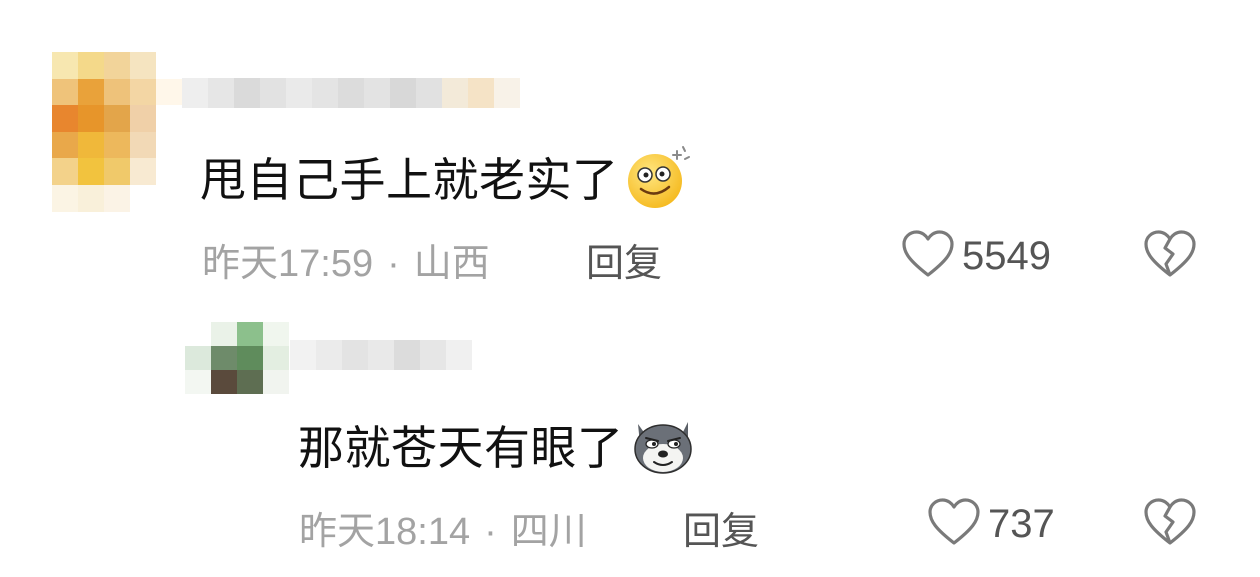 This screenshot has width=1260, height=577. What do you see at coordinates (461, 448) in the screenshot?
I see `comment-body: 那就苍天有眼了` at bounding box center [461, 448].